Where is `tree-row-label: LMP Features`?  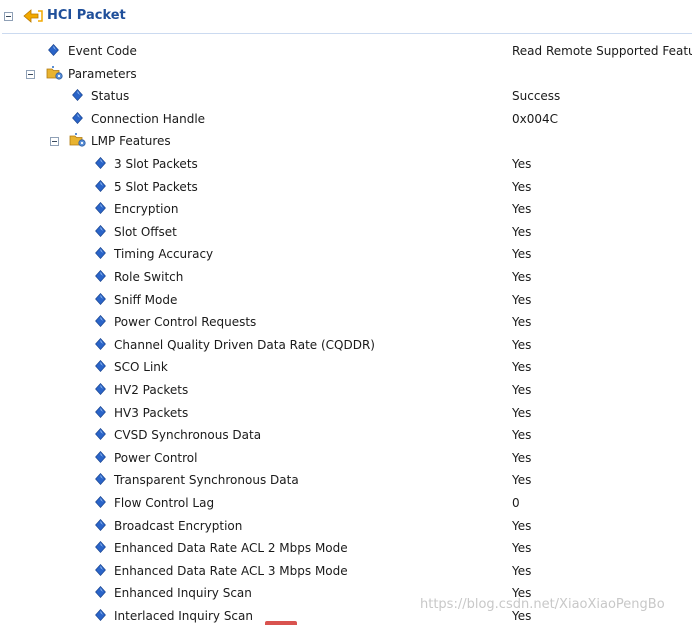
tree-row-label: LMP Features is located at coordinates (131, 141).